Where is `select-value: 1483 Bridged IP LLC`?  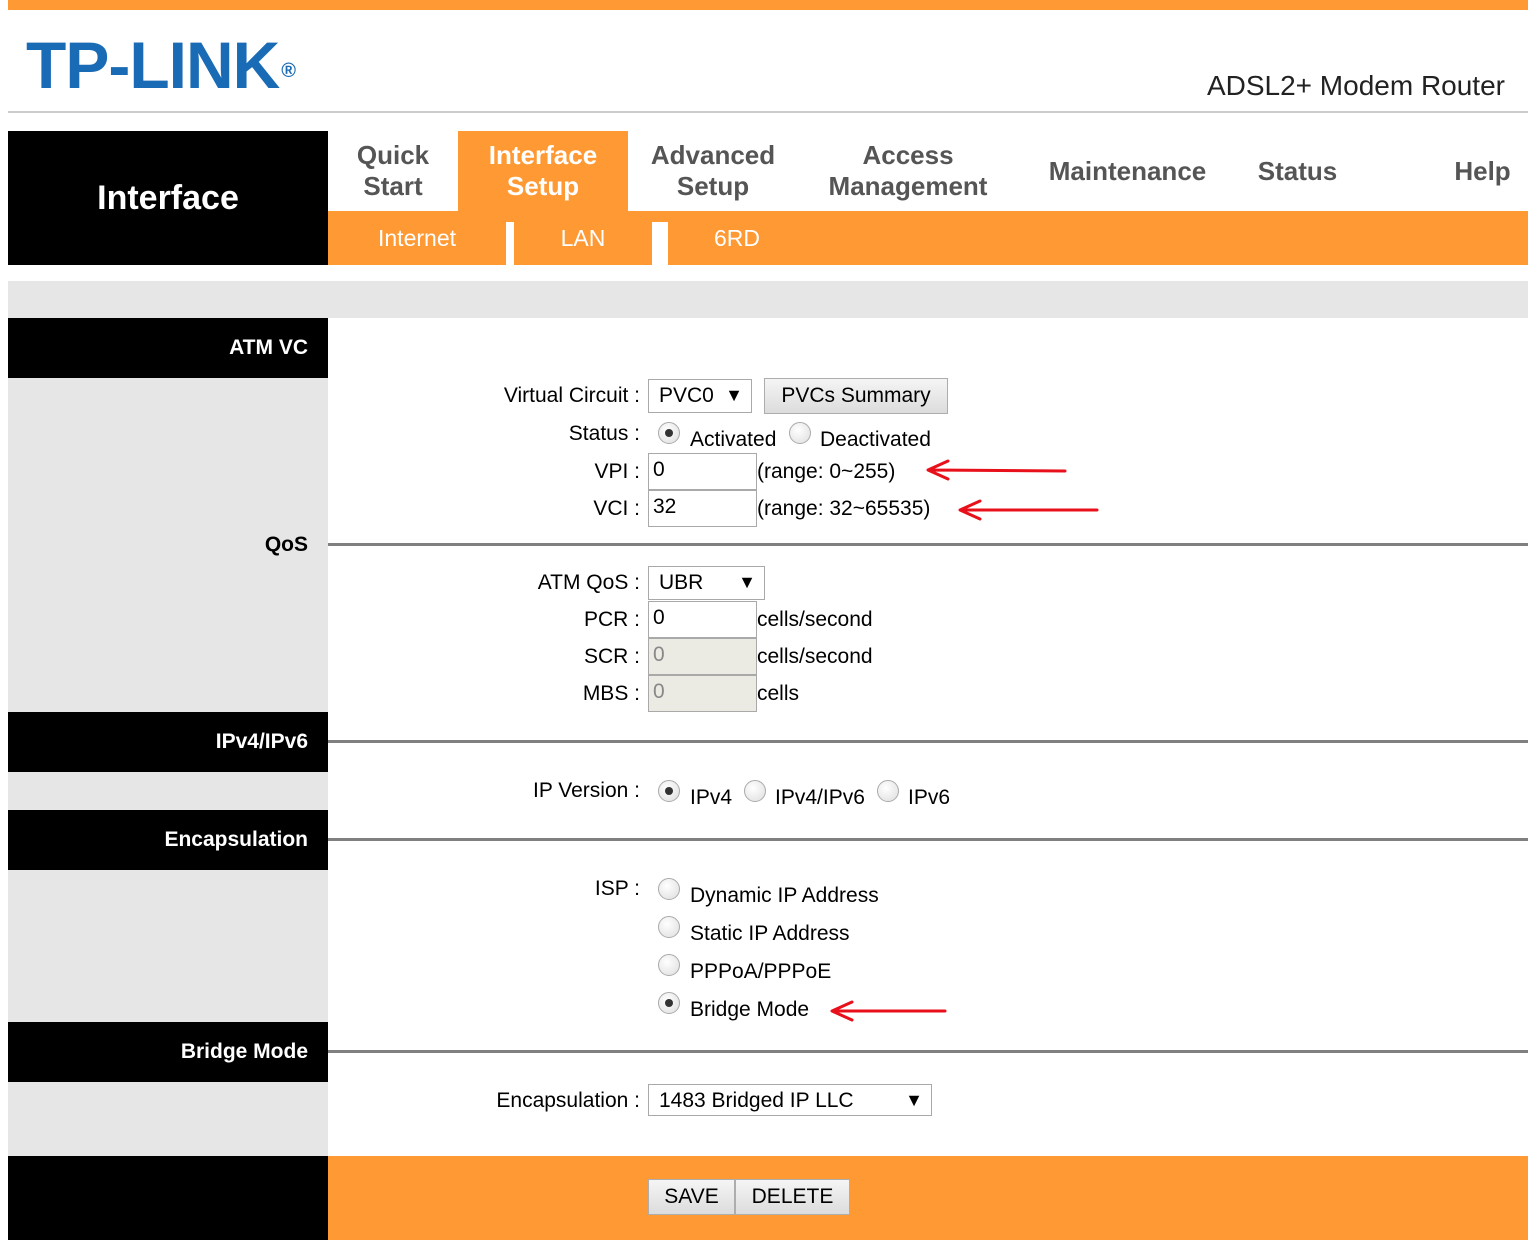 select-value: 1483 Bridged IP LLC is located at coordinates (756, 1100).